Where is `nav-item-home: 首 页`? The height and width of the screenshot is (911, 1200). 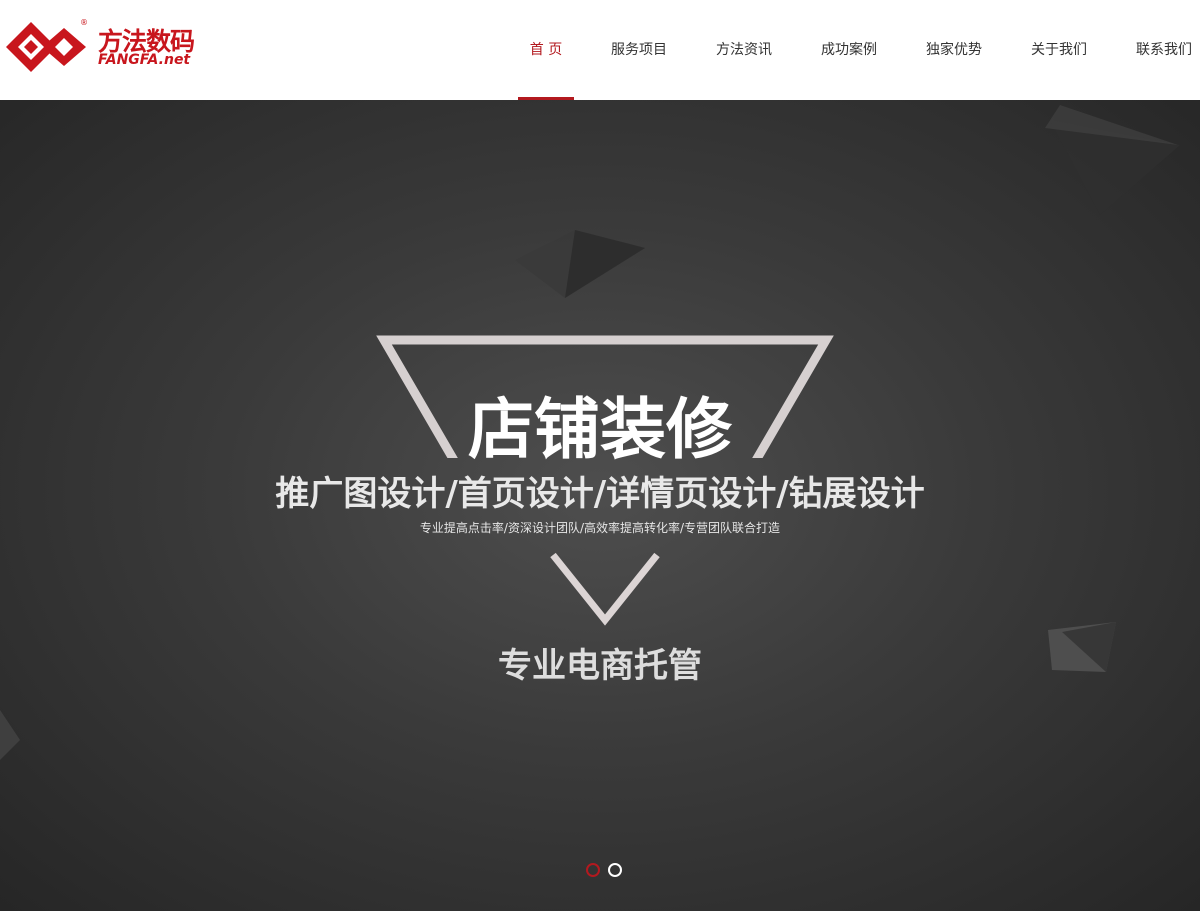
nav-item-home: 首 页 is located at coordinates (546, 50).